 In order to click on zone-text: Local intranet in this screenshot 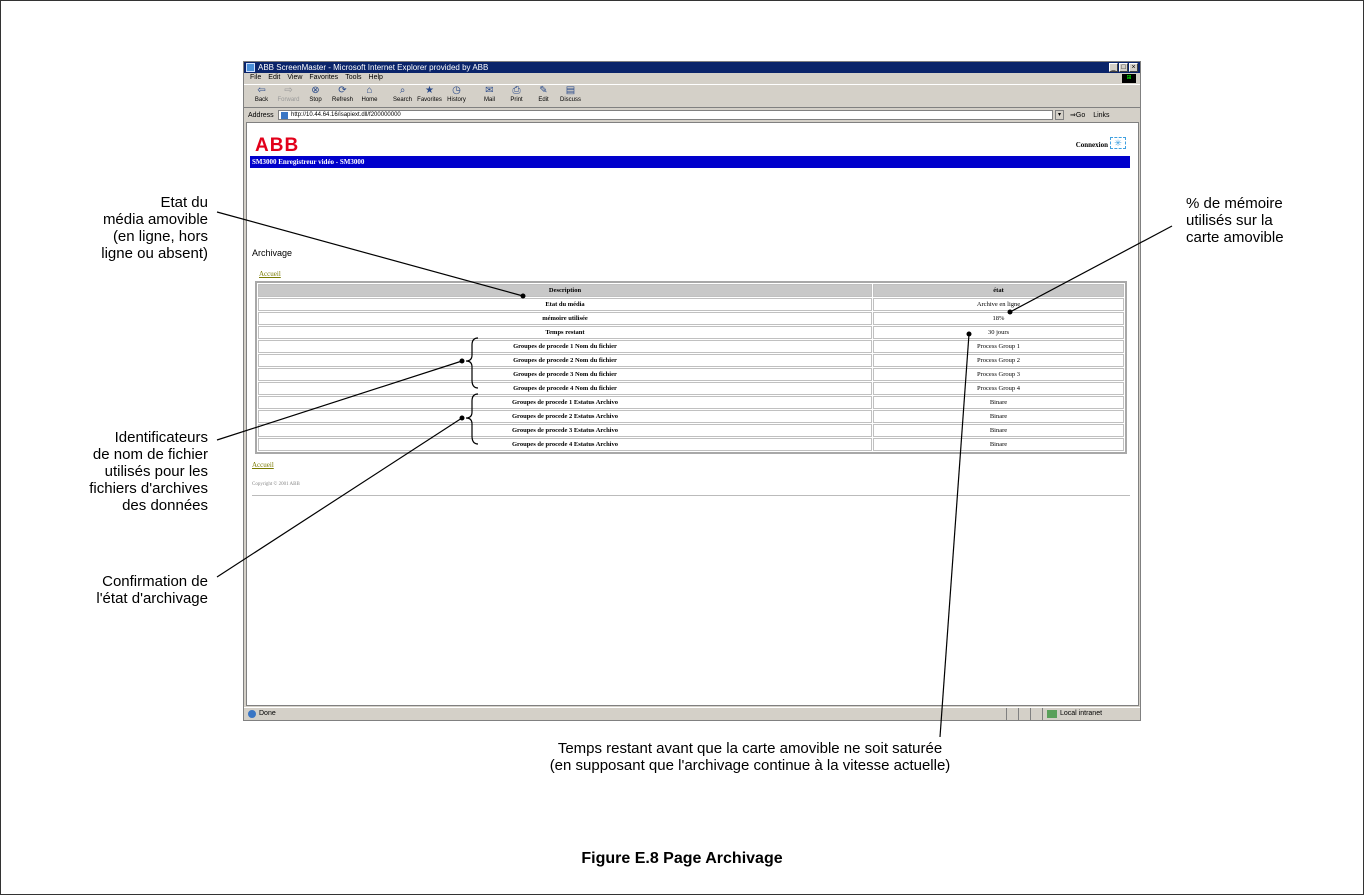, I will do `click(1081, 713)`.